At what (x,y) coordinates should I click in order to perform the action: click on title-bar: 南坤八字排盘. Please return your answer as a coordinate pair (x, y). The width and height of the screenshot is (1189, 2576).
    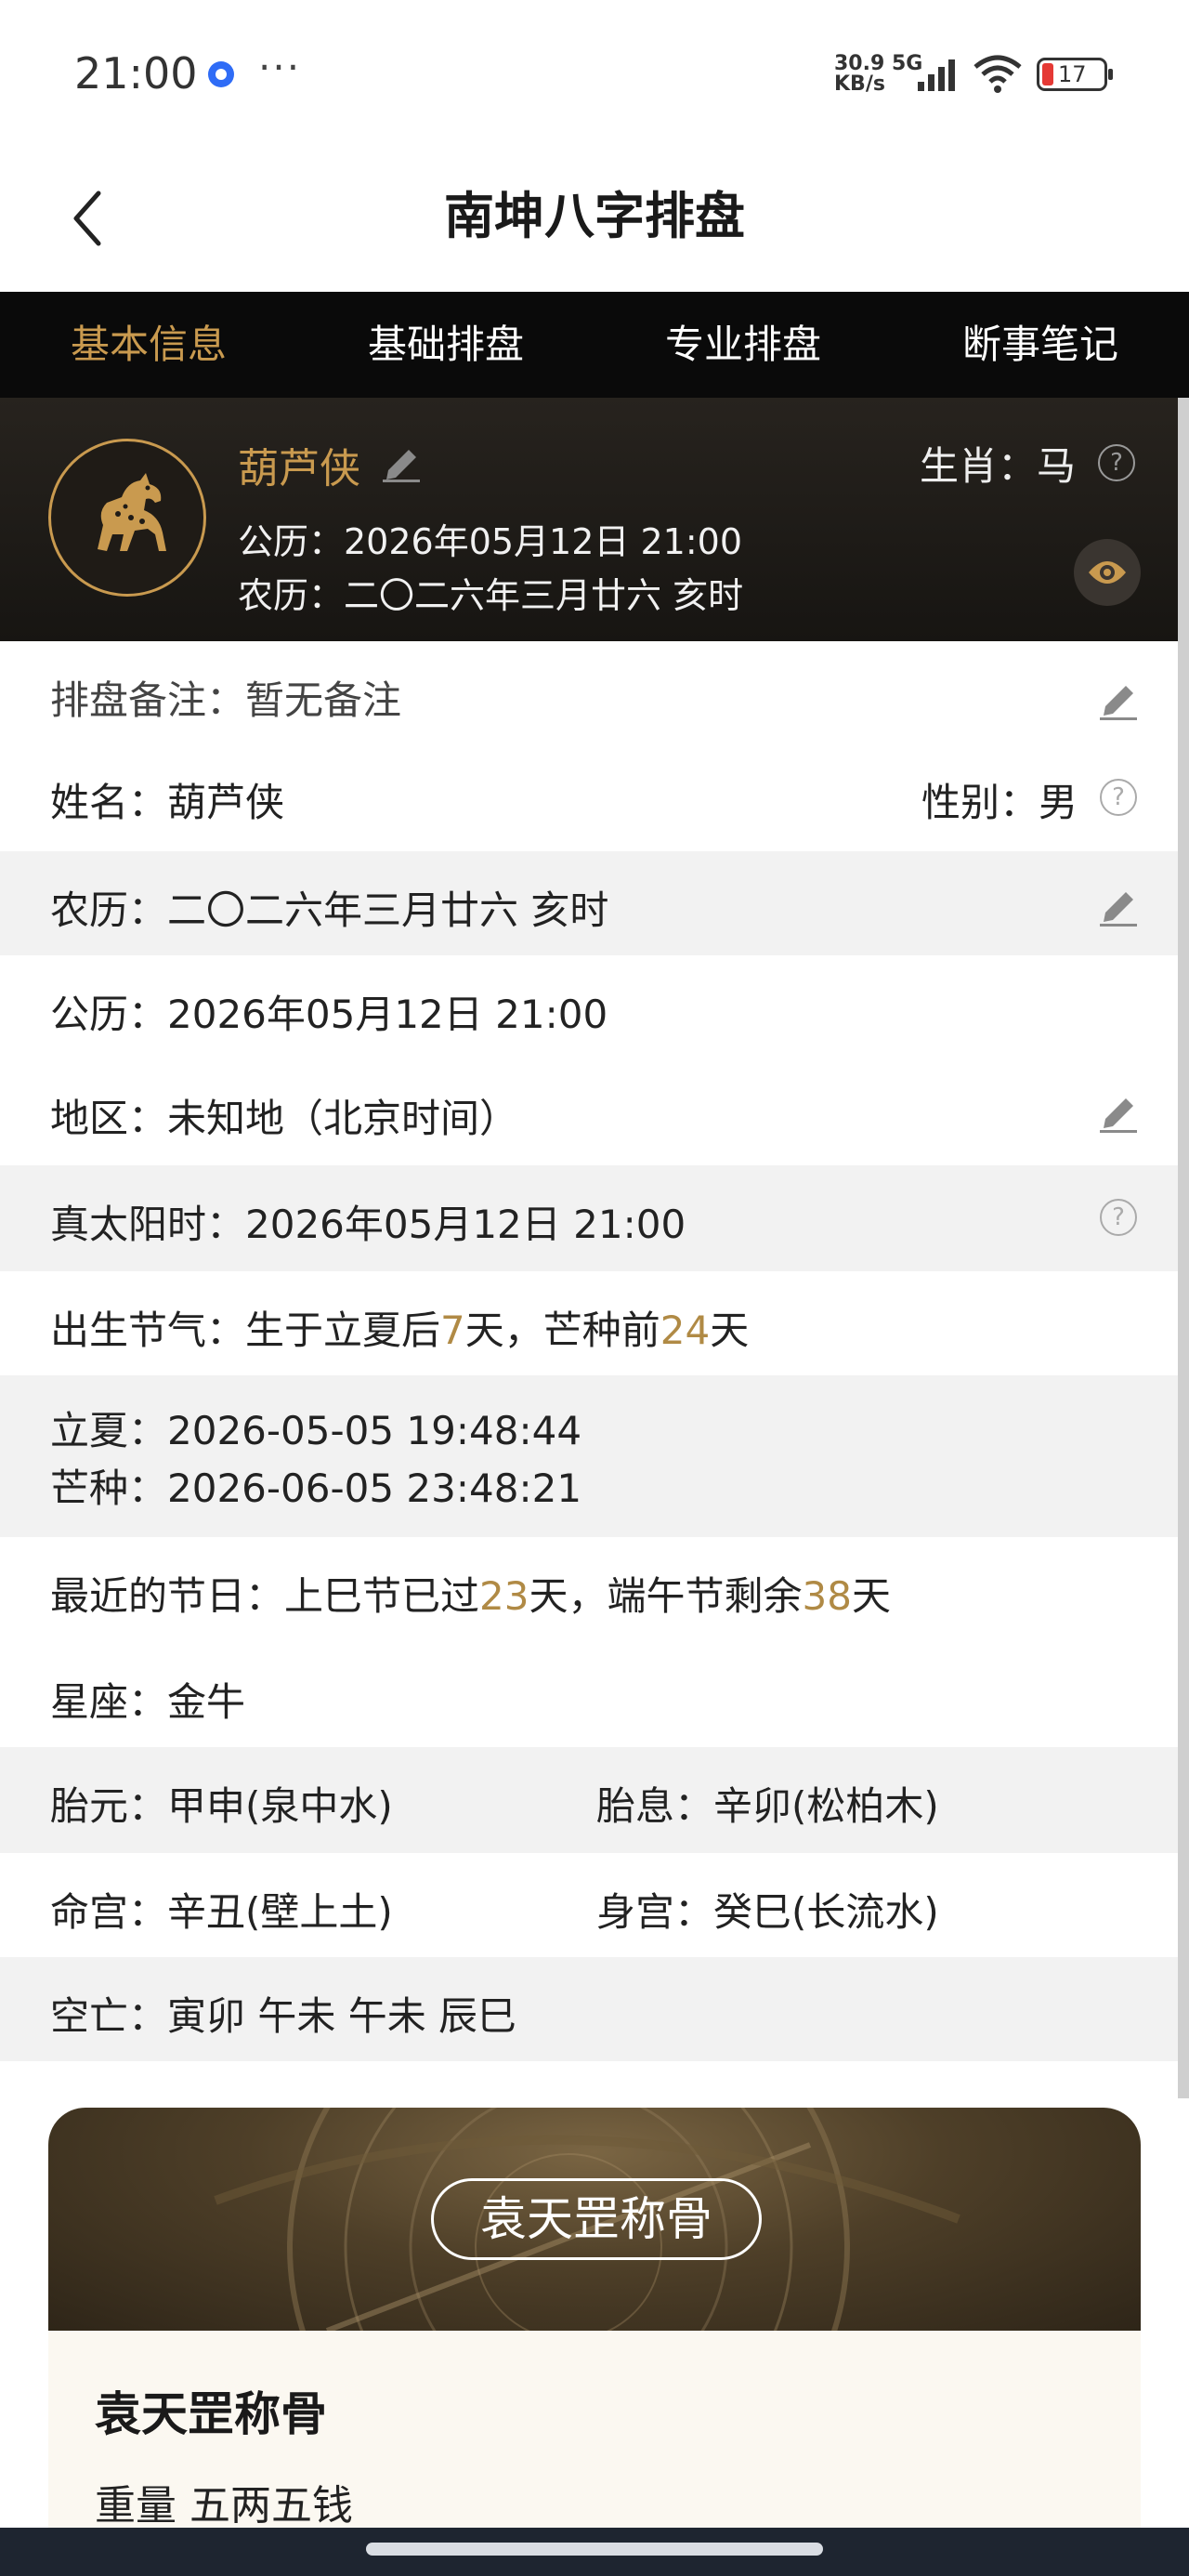
    Looking at the image, I should click on (594, 220).